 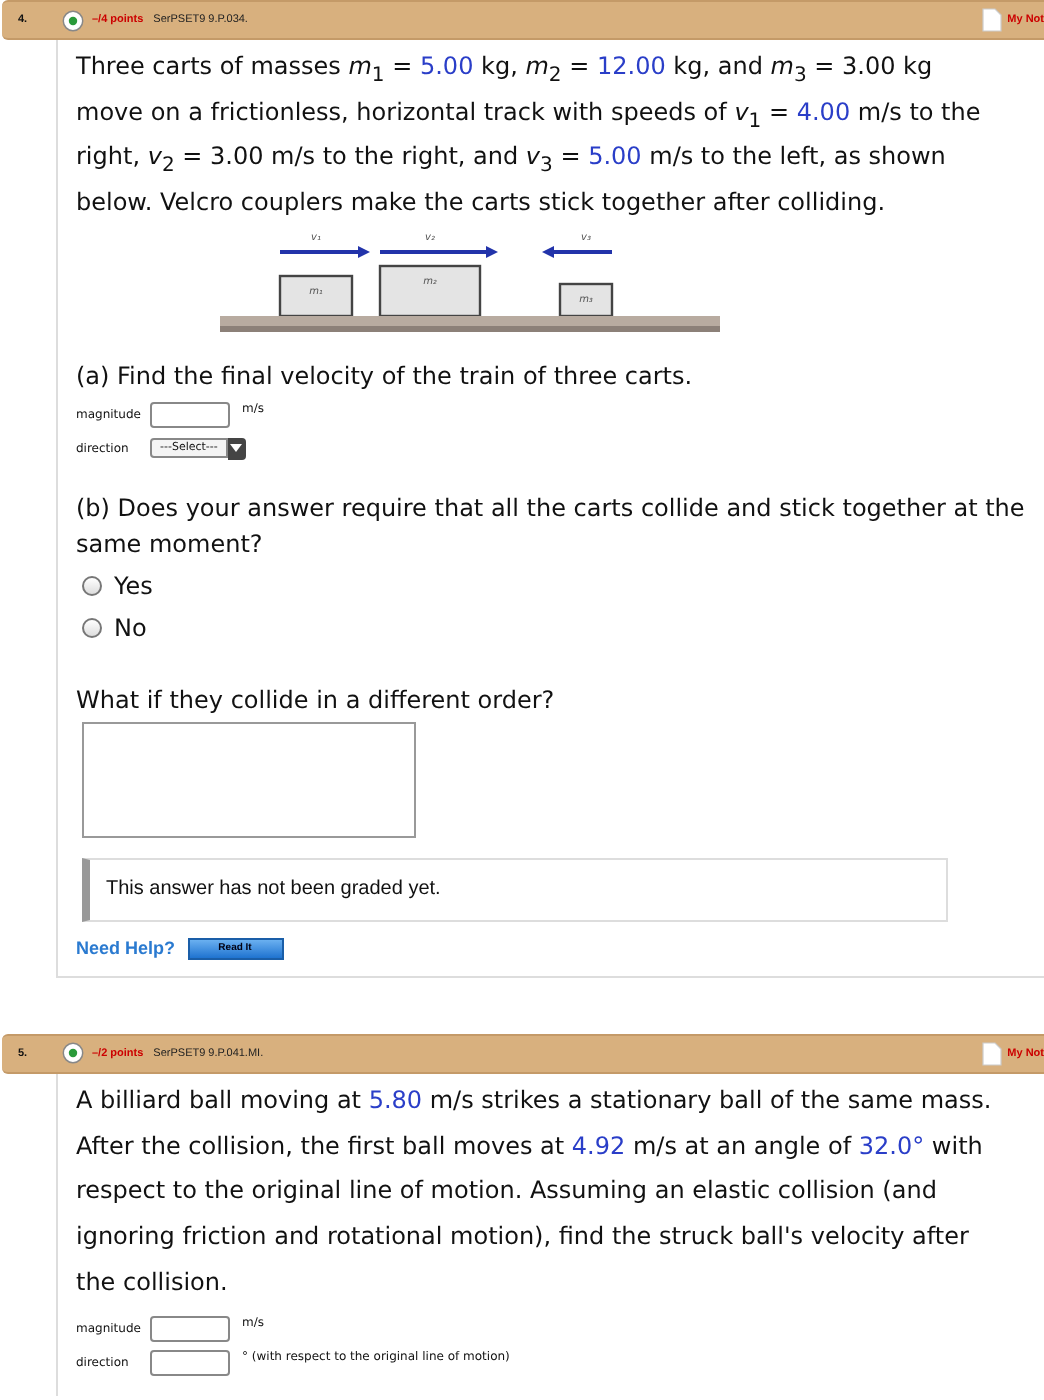 What do you see at coordinates (133, 586) in the screenshot?
I see `option-label: Yes` at bounding box center [133, 586].